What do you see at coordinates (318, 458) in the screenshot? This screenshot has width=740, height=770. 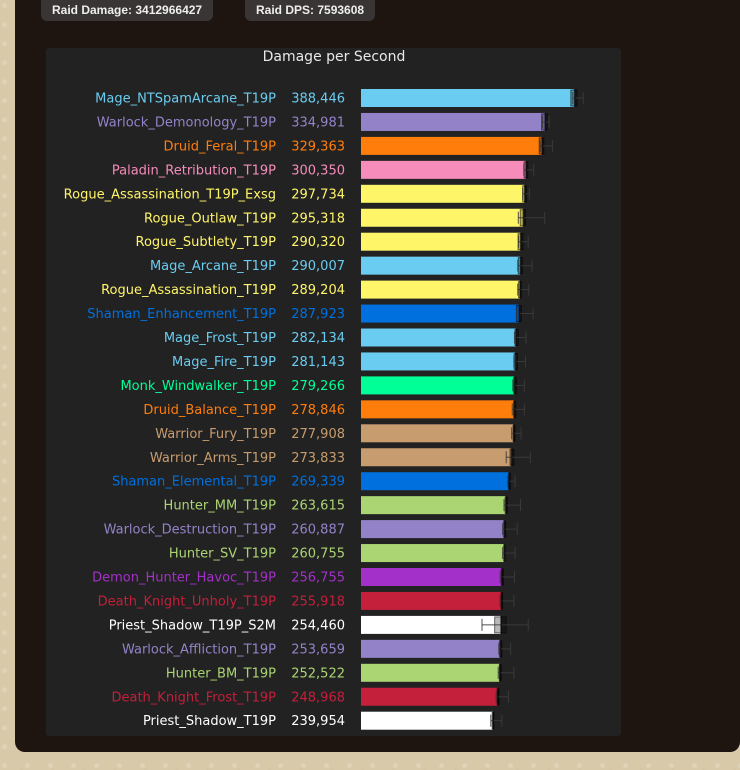 I see `bar-value-label: 273,833` at bounding box center [318, 458].